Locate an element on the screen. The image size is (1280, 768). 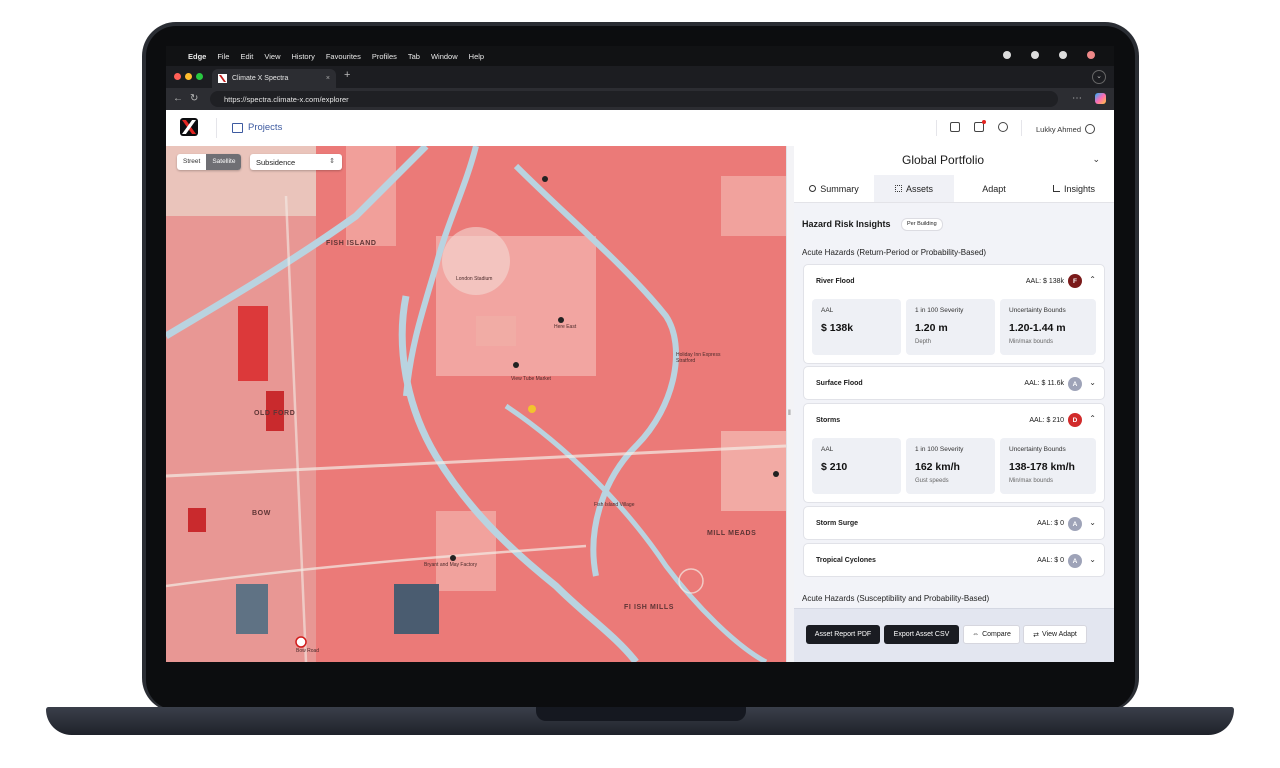
hazard-aal: AAL: $ 0 is located at coordinates (1050, 523).